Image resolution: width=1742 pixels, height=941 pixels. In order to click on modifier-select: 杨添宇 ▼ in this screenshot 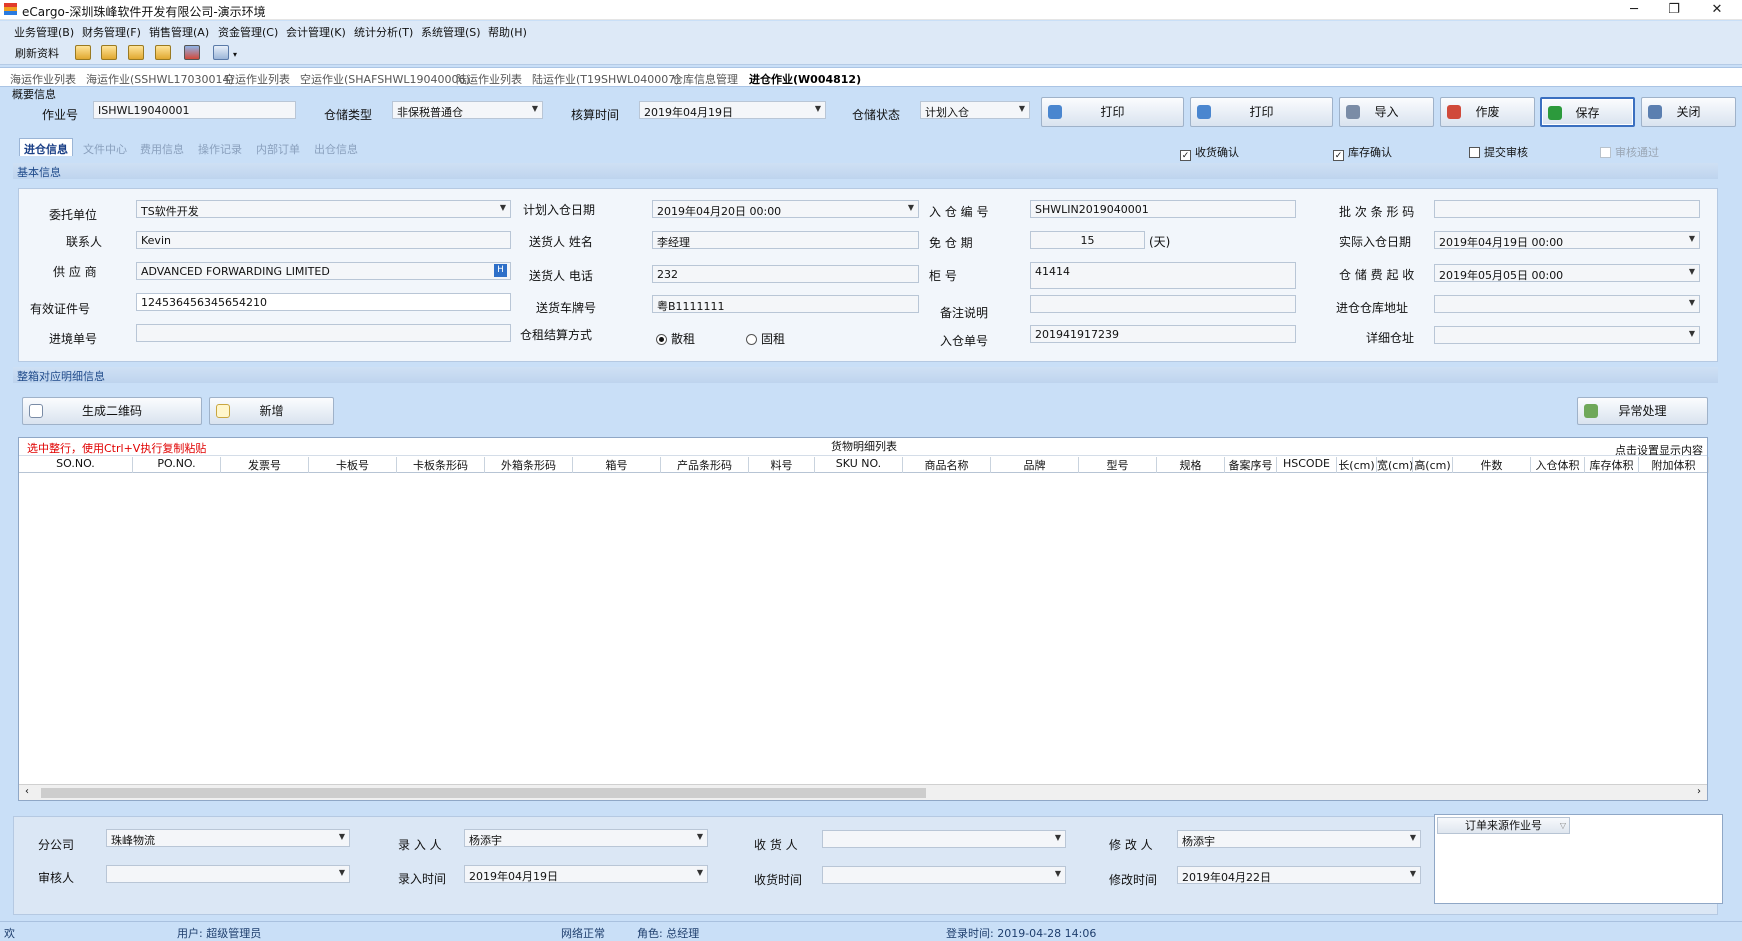, I will do `click(1299, 839)`.